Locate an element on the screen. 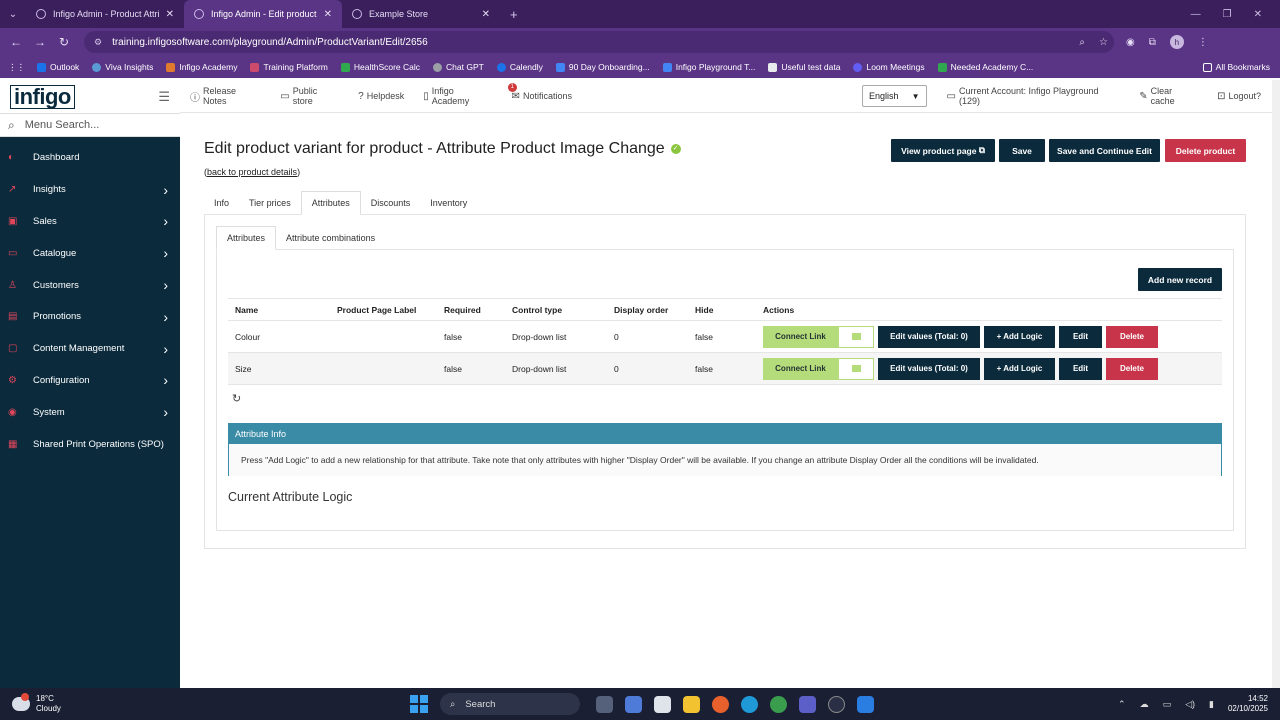 The image size is (1280, 720). tab-search-icon: ⌄ is located at coordinates (13, 14).